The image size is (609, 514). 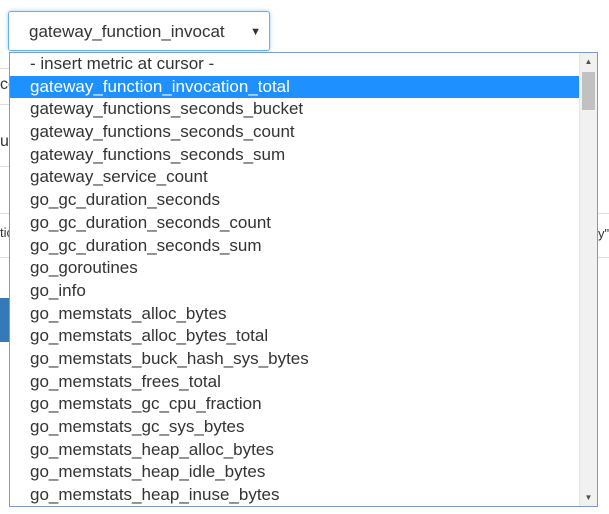 What do you see at coordinates (294, 404) in the screenshot?
I see `dropdown-option: go_memstats_gc_cpu_fraction` at bounding box center [294, 404].